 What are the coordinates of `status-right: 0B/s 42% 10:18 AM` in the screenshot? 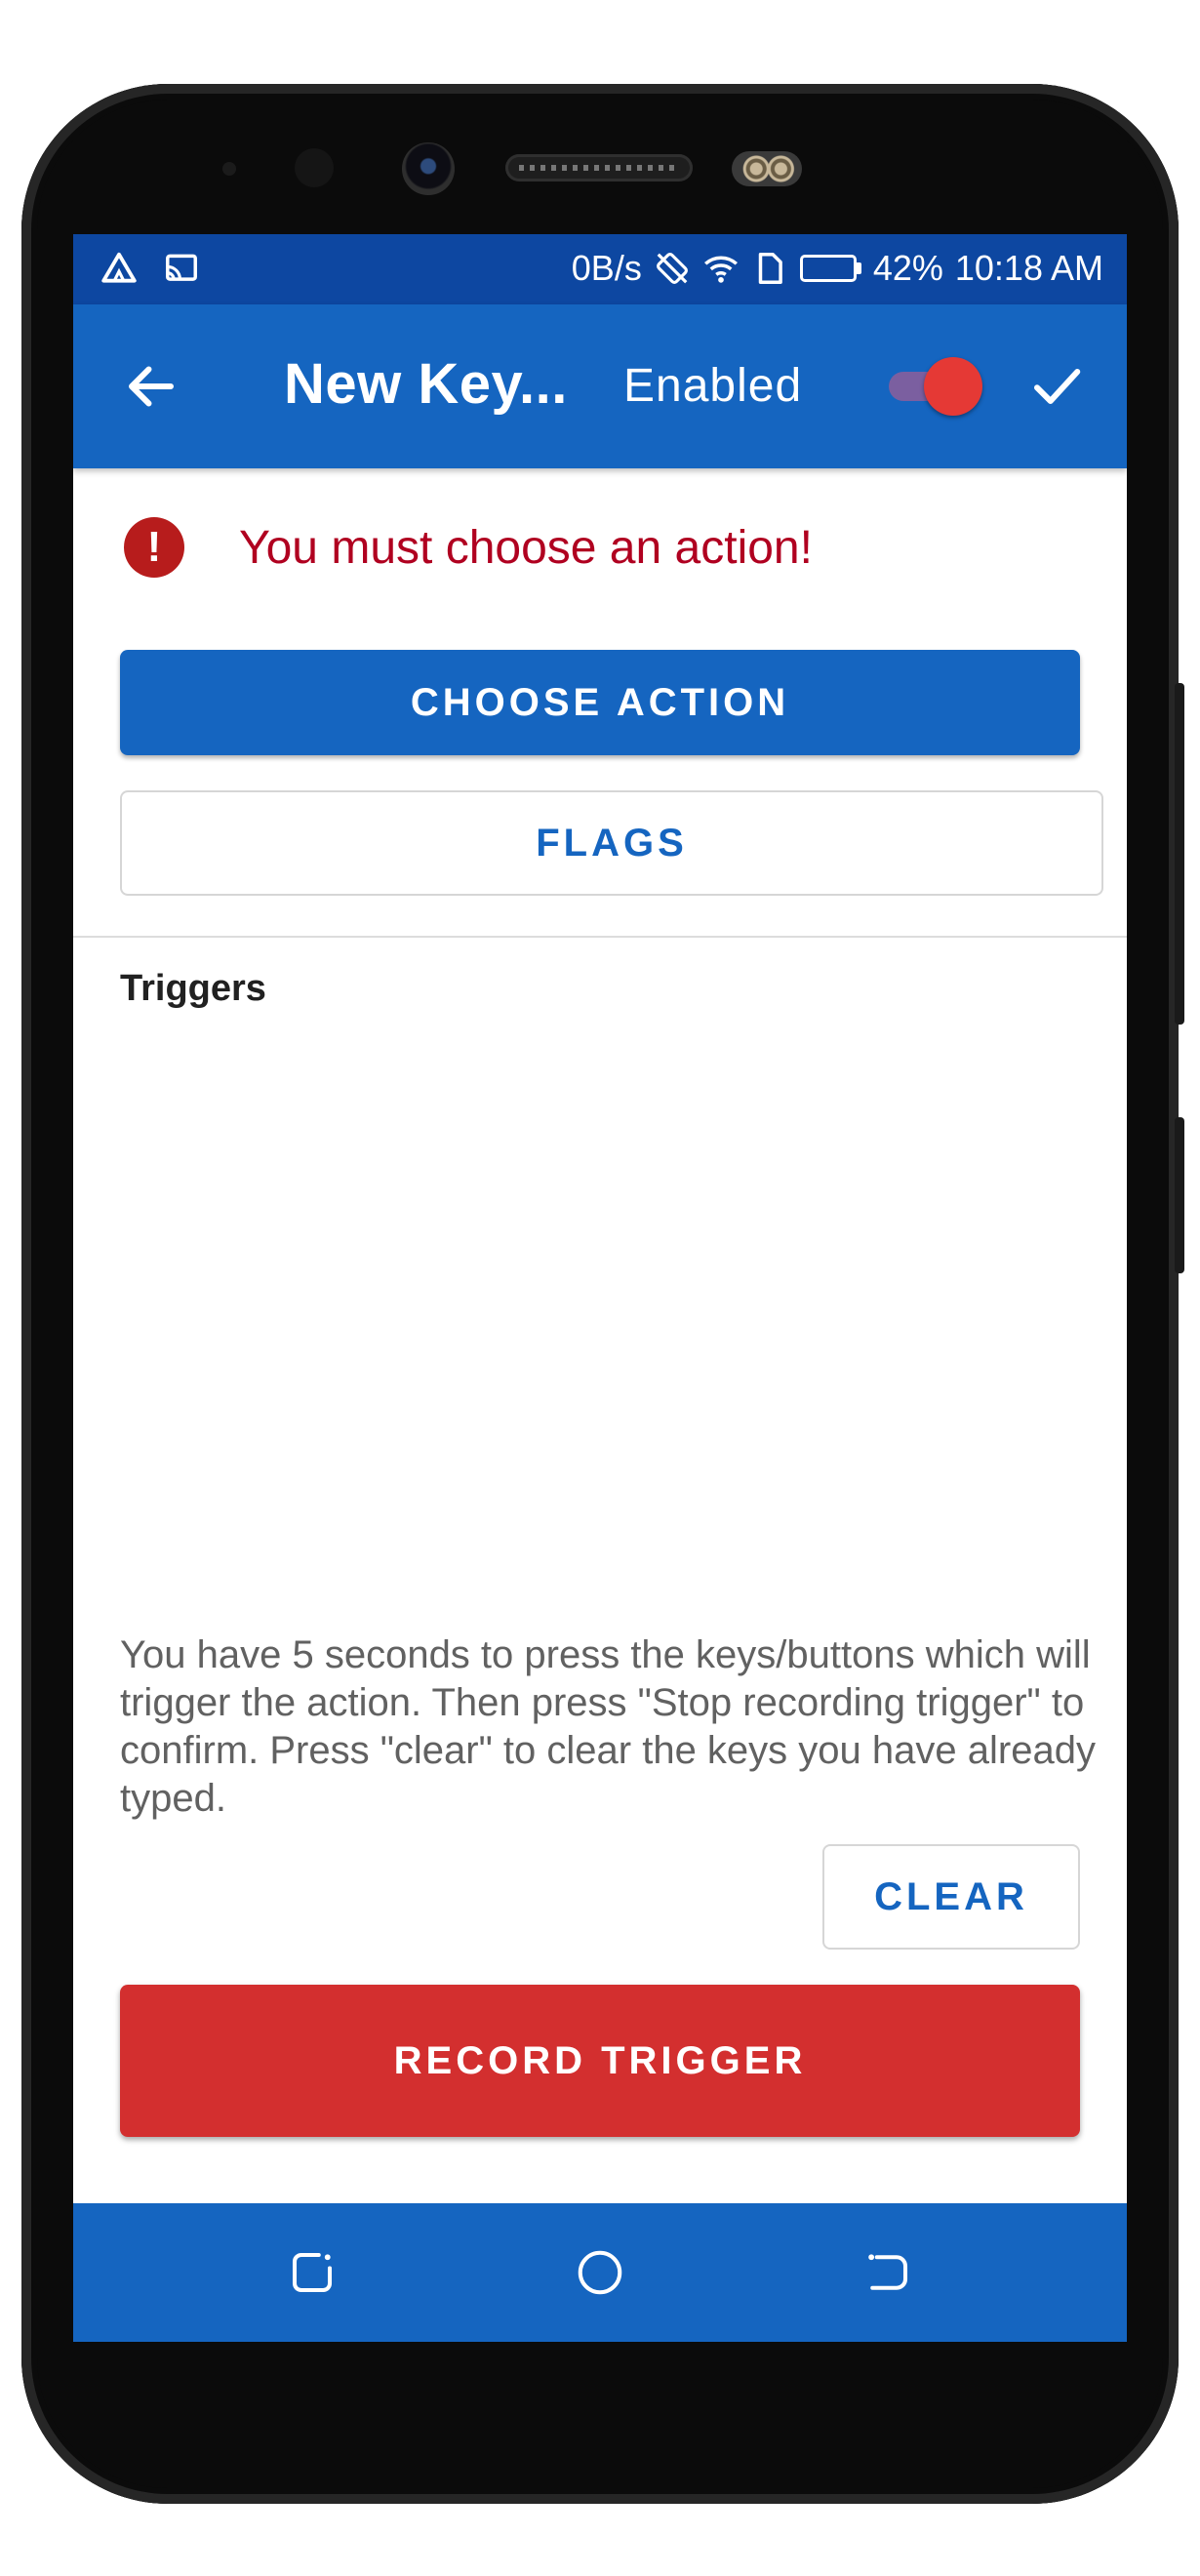 It's located at (837, 268).